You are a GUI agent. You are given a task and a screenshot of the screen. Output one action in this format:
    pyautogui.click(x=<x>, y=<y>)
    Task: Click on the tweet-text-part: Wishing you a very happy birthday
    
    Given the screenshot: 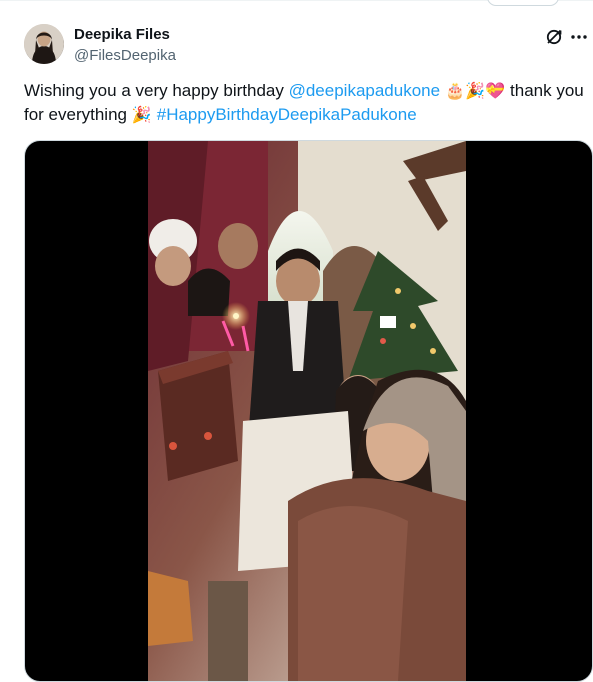 What is the action you would take?
    pyautogui.click(x=156, y=90)
    